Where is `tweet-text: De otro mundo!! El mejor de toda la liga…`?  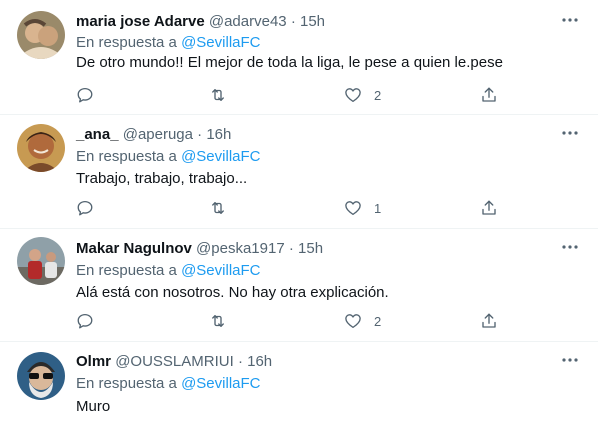 tweet-text: De otro mundo!! El mejor de toda la liga… is located at coordinates (289, 62).